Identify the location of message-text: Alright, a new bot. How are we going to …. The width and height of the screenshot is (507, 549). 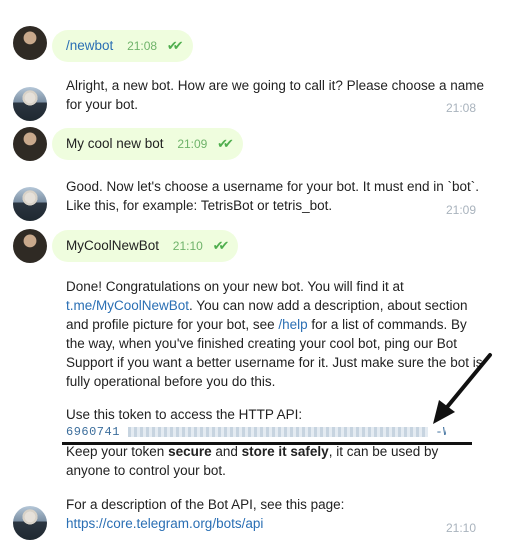
(275, 95).